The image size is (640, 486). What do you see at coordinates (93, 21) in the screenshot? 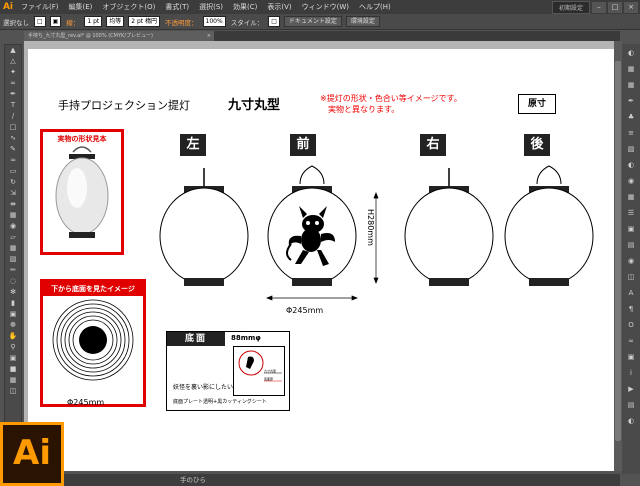
I see `stroke-weight-field: 1 pt` at bounding box center [93, 21].